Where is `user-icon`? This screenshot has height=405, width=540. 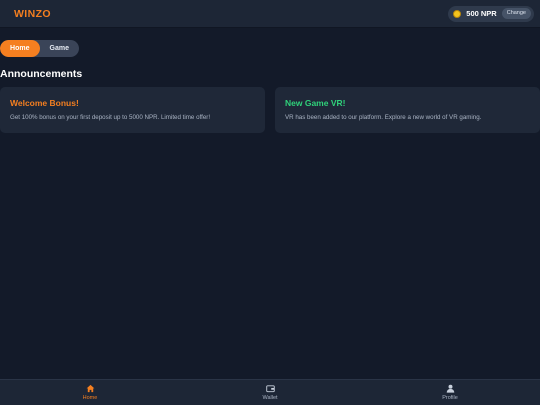
user-icon is located at coordinates (450, 388).